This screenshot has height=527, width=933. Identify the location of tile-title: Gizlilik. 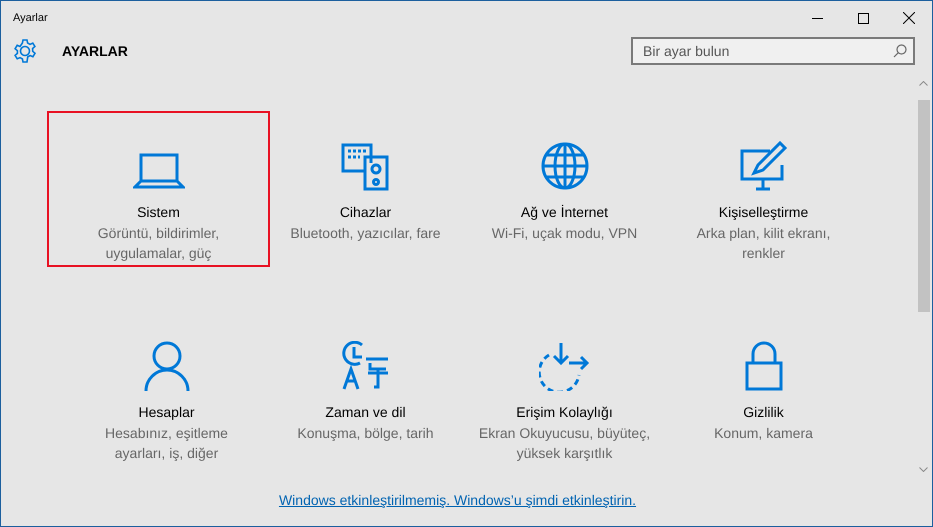
(763, 412).